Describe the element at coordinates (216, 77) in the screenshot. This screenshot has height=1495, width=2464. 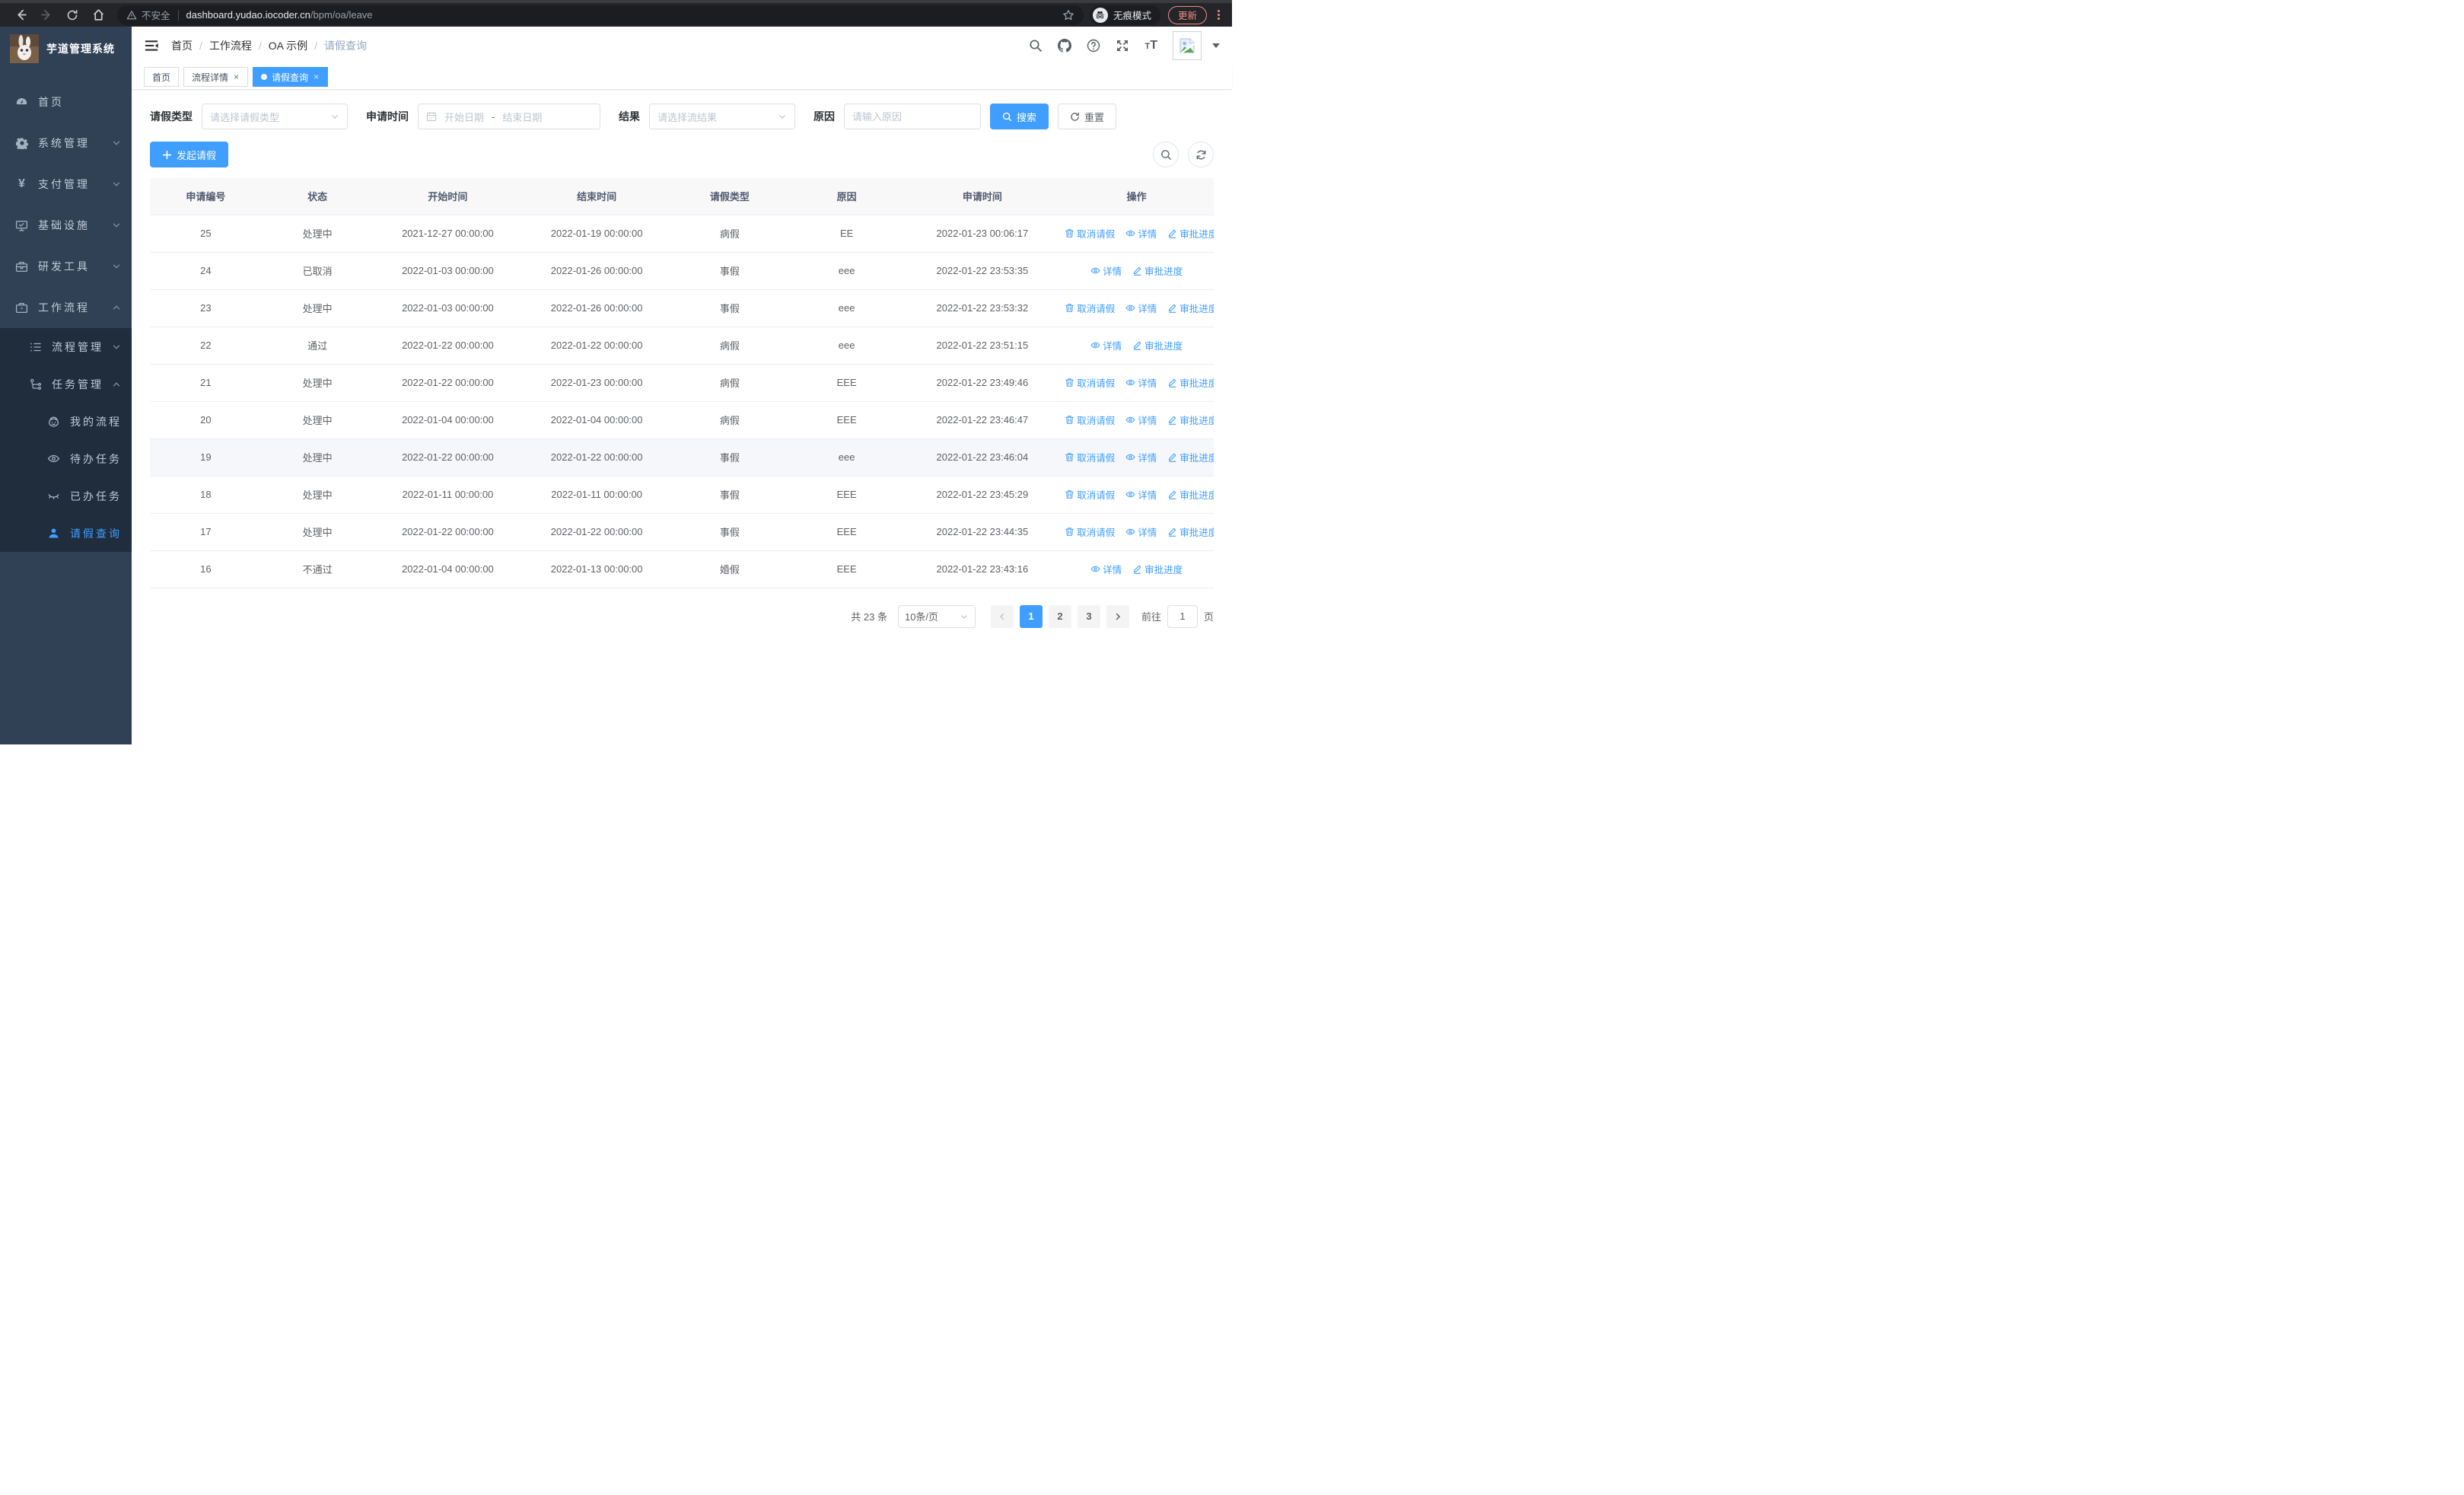
I see `tab-process-detail: 流程详情 ×` at that location.